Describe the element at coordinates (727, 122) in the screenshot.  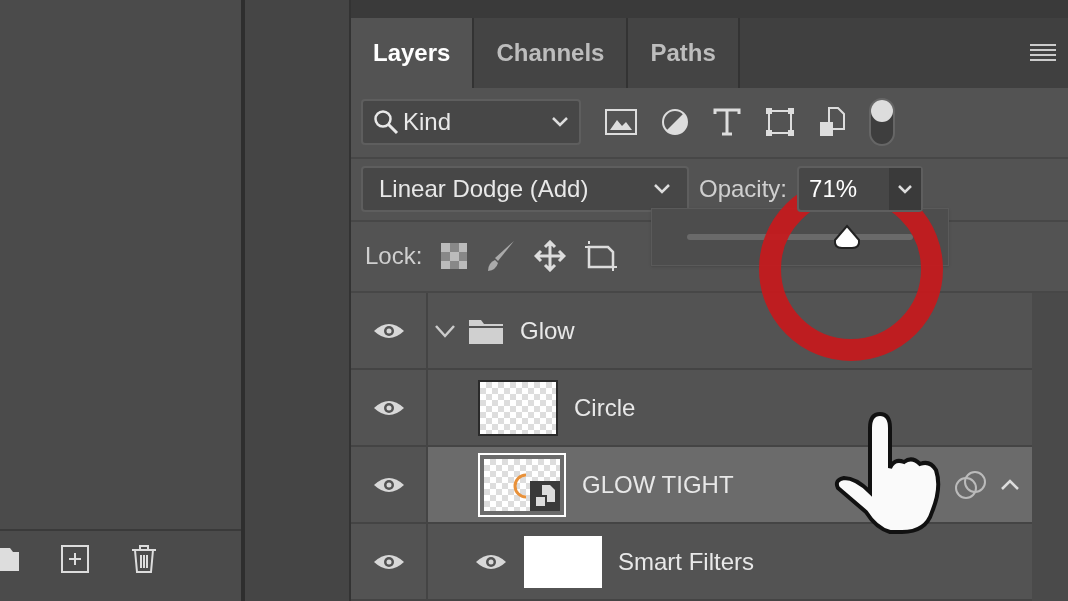
I see `type-filter-icon` at that location.